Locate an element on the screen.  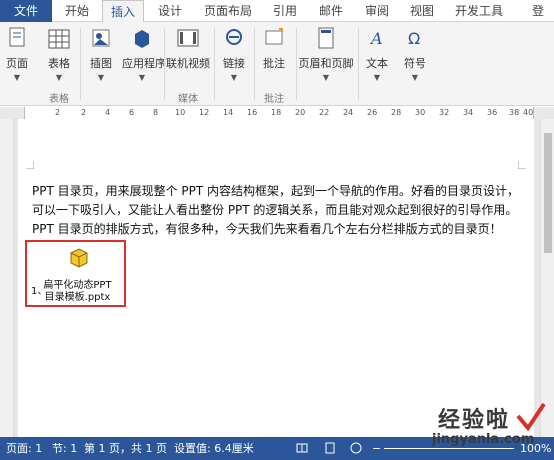
tab-sign-in: 登 is located at coordinates (538, 11).